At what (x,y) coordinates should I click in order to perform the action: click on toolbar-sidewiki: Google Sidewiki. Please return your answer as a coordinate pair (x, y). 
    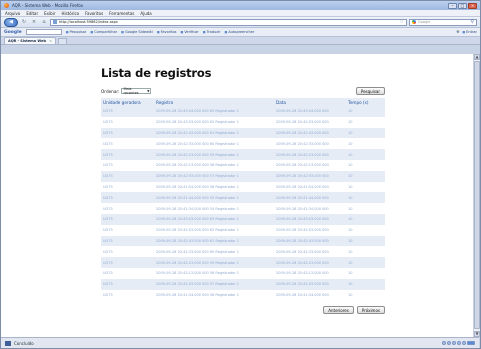
    Looking at the image, I should click on (137, 32).